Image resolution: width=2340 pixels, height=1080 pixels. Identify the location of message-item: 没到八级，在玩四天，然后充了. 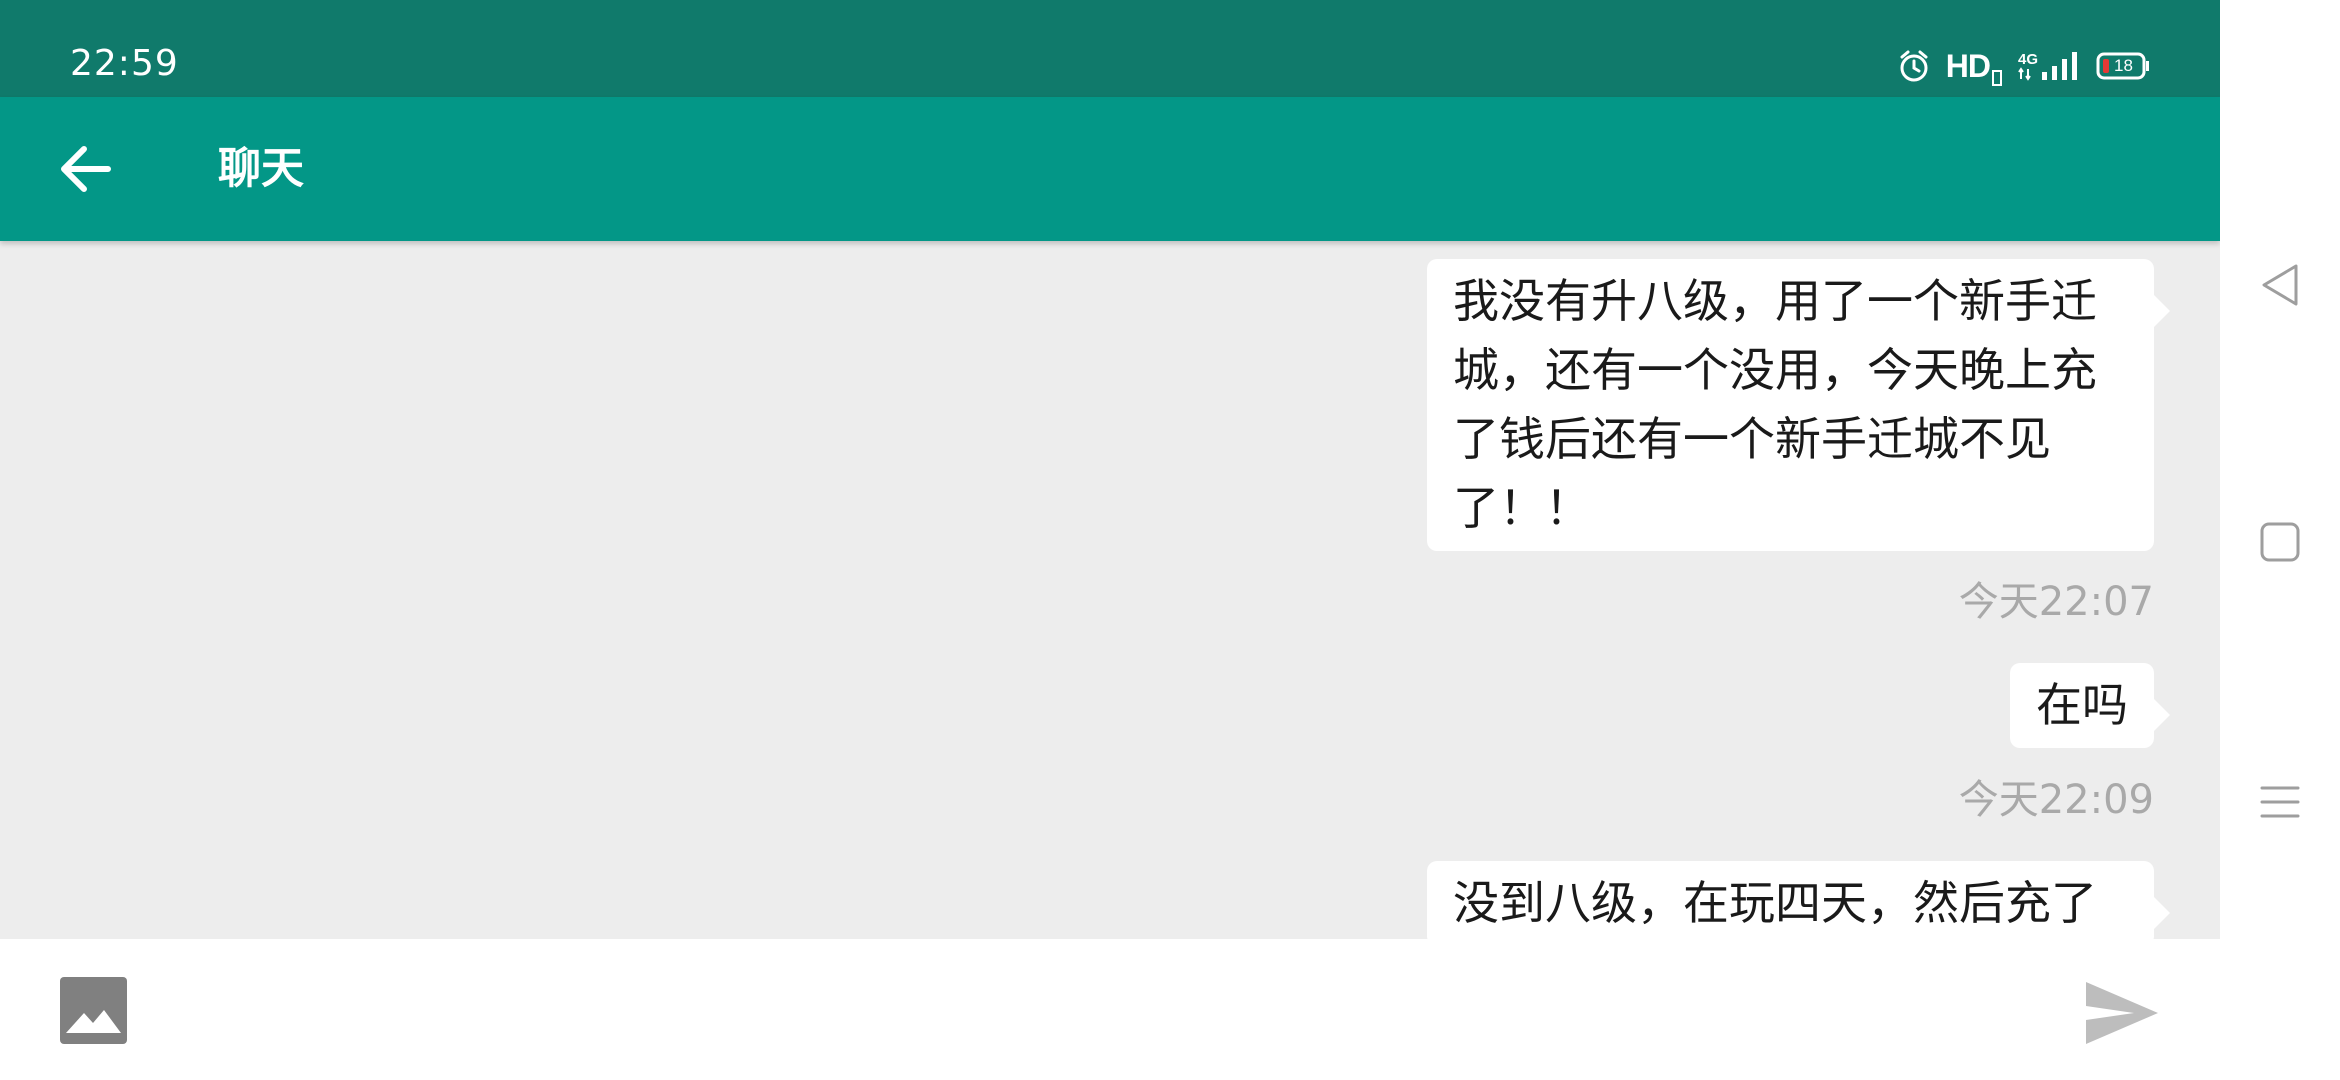
(1798, 900).